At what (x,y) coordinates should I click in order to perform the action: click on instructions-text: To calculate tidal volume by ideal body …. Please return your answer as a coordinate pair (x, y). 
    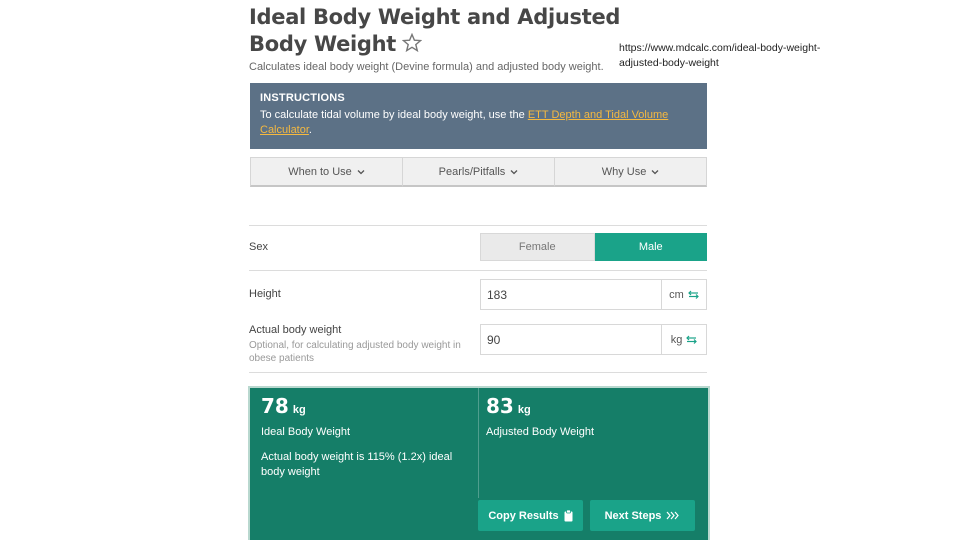
    Looking at the image, I should click on (478, 123).